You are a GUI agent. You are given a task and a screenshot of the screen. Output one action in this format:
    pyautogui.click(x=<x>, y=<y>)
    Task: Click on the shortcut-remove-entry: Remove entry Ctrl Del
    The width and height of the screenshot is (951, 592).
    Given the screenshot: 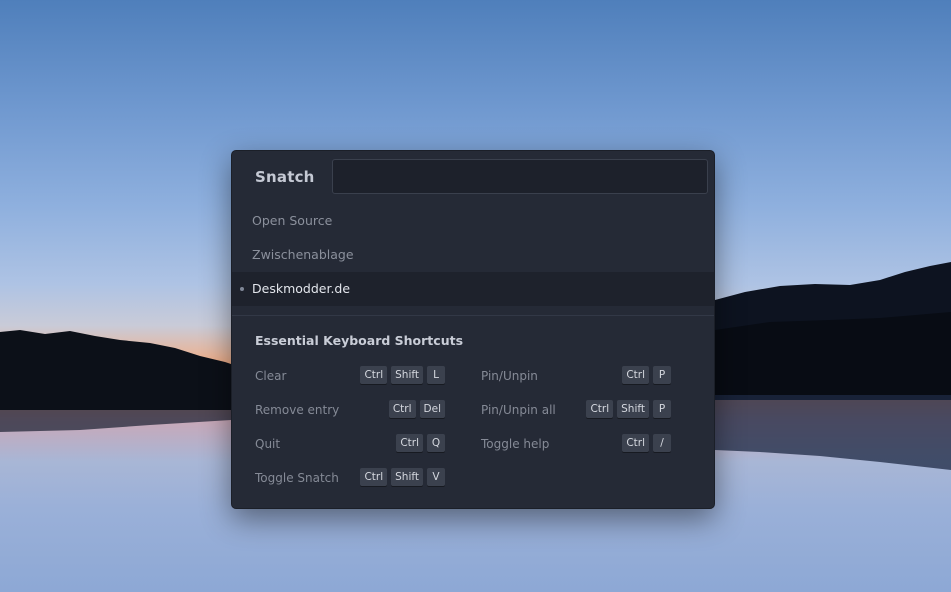 What is the action you would take?
    pyautogui.click(x=350, y=410)
    